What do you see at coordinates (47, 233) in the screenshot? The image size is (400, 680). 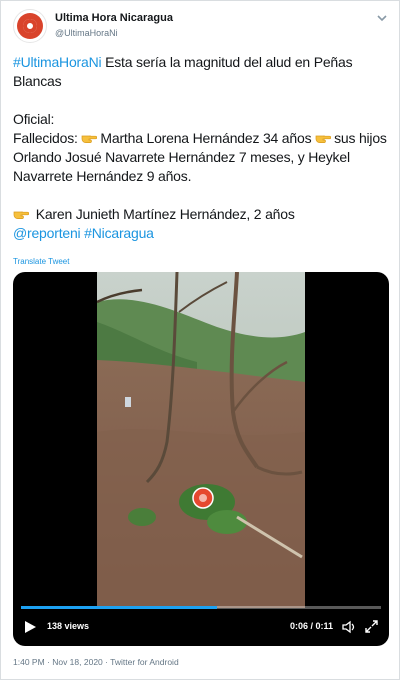 I see `mention-reporteni: @reporteni` at bounding box center [47, 233].